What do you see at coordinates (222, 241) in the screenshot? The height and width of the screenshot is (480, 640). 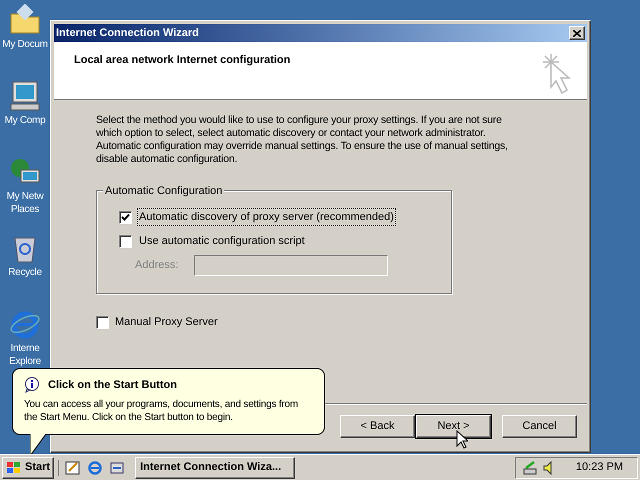 I see `checkbox-label: Use automatic configuration script` at bounding box center [222, 241].